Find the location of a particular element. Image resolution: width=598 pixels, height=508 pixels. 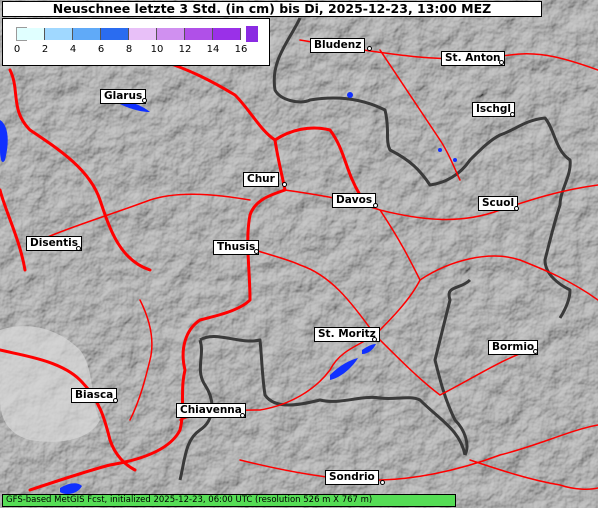

city-label-bludenz: Bludenz is located at coordinates (338, 45).